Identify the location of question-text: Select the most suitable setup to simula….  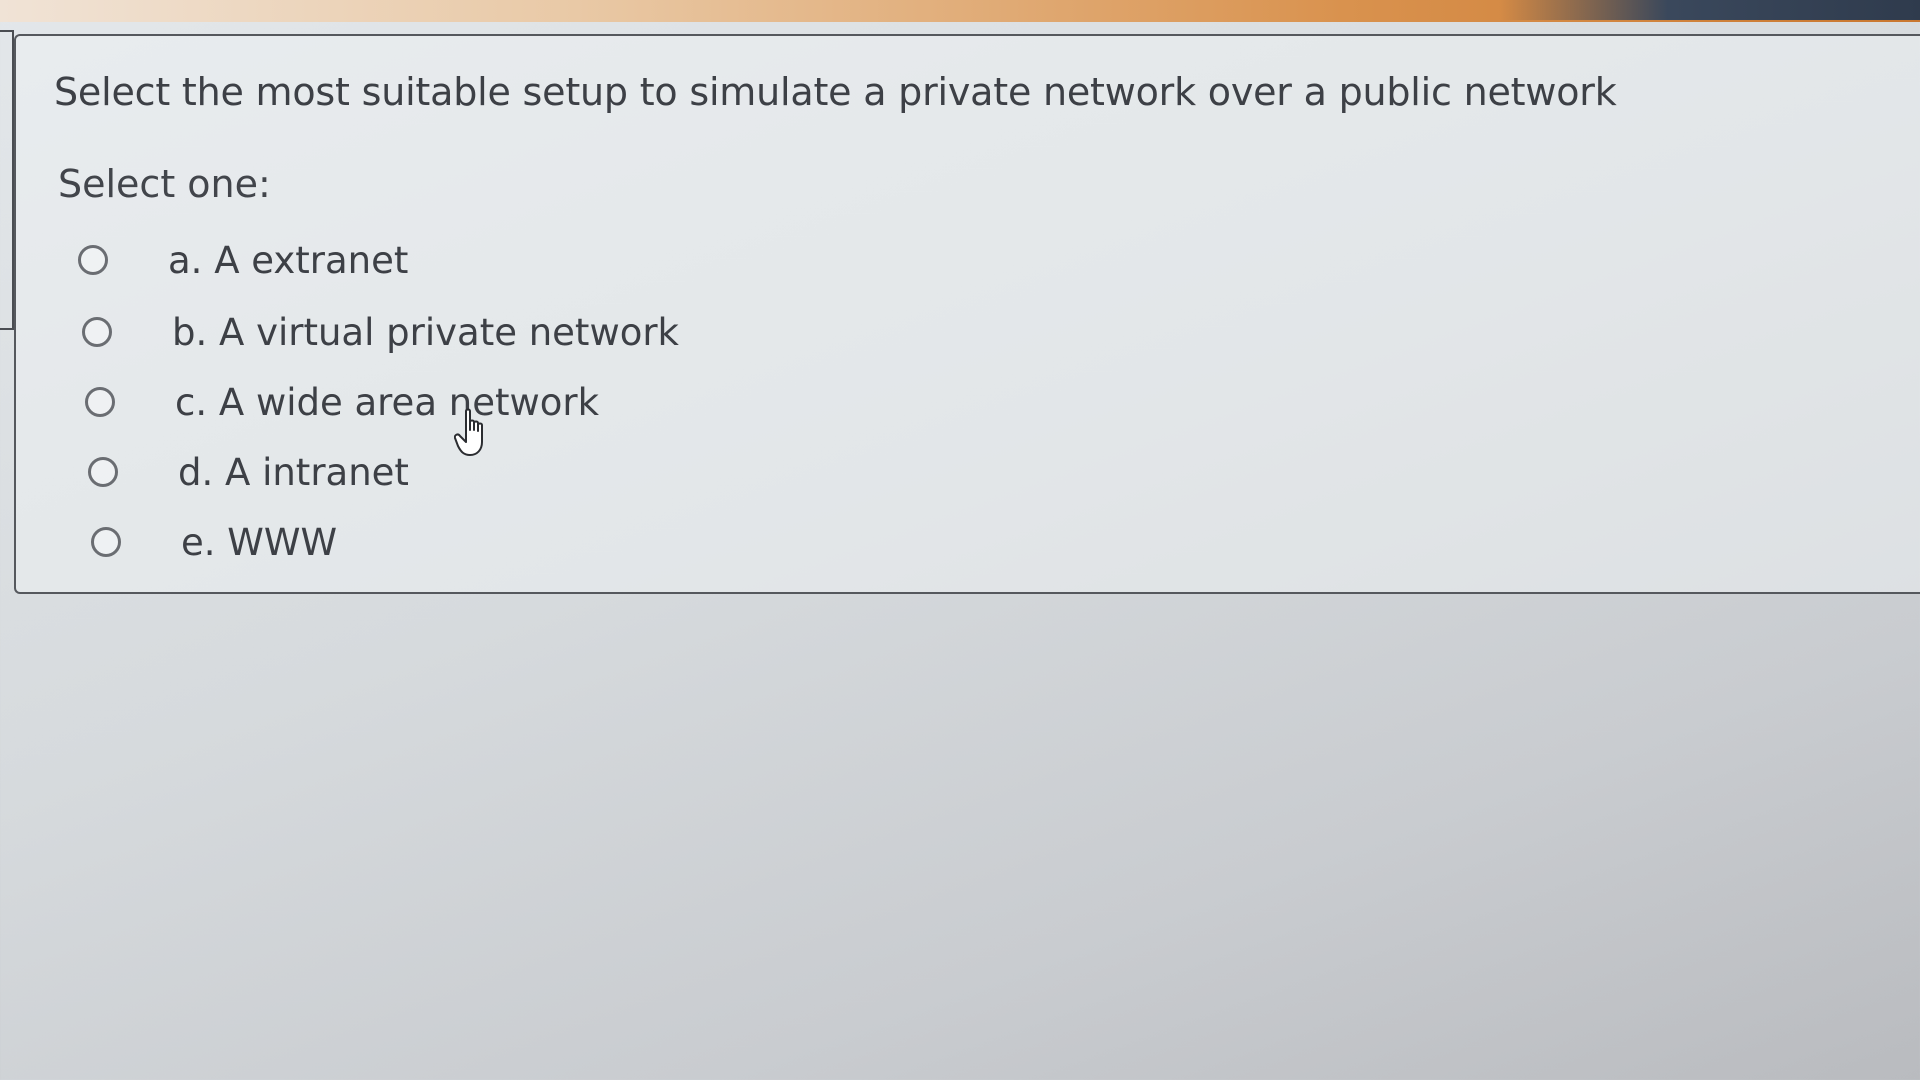
(835, 92).